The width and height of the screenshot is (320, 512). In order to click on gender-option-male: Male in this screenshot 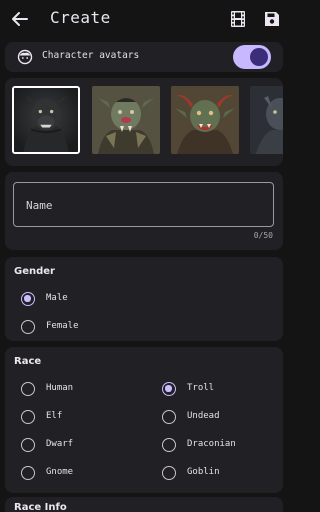, I will do `click(81, 299)`.